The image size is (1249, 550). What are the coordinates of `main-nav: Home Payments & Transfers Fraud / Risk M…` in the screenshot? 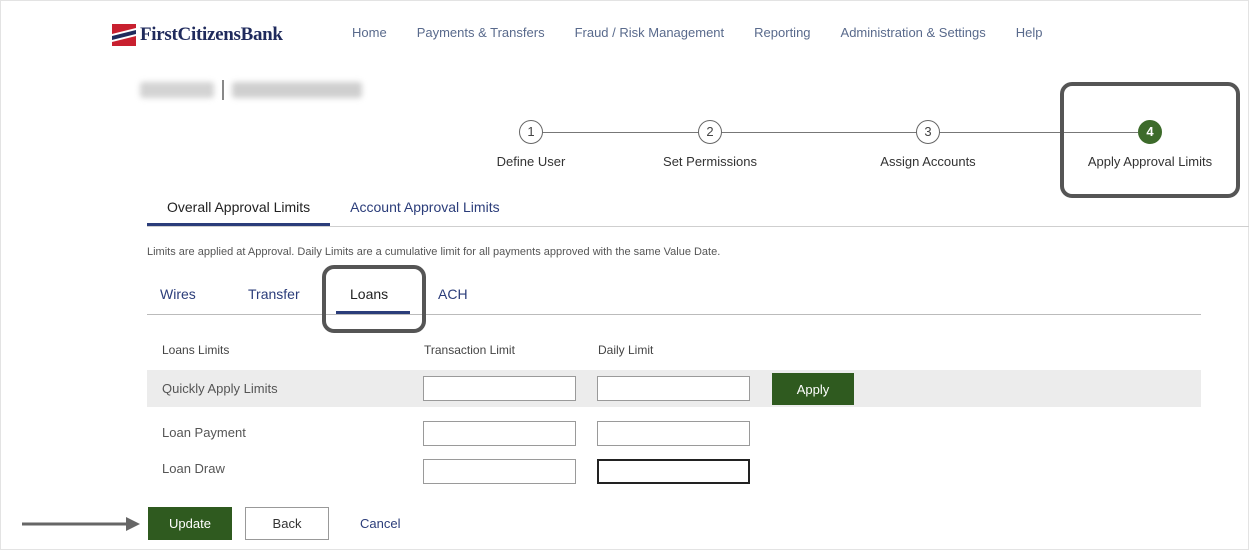 It's located at (712, 32).